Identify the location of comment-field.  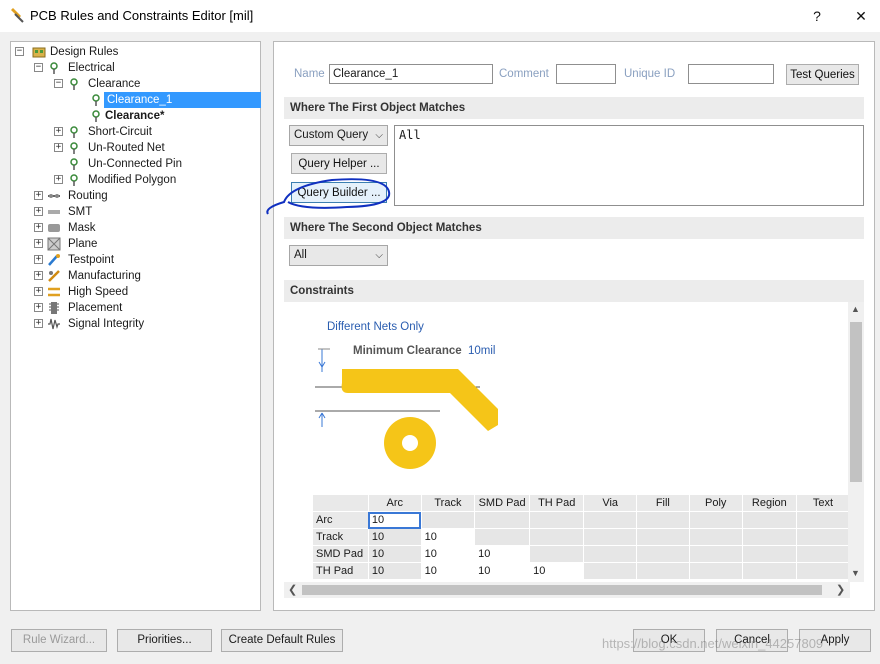
(586, 74).